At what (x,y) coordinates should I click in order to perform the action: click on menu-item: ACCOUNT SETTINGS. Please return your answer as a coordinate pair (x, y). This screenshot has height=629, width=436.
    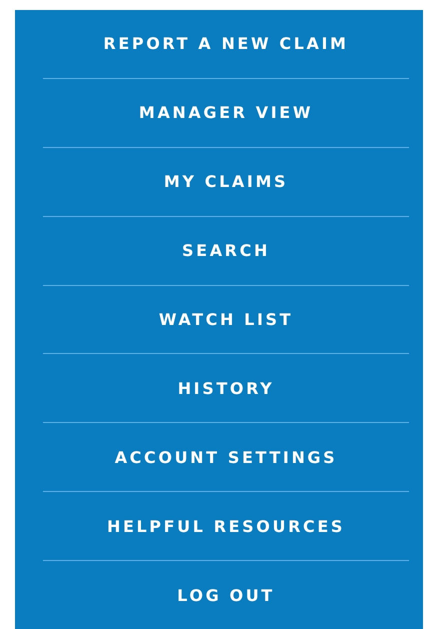
    Looking at the image, I should click on (226, 457).